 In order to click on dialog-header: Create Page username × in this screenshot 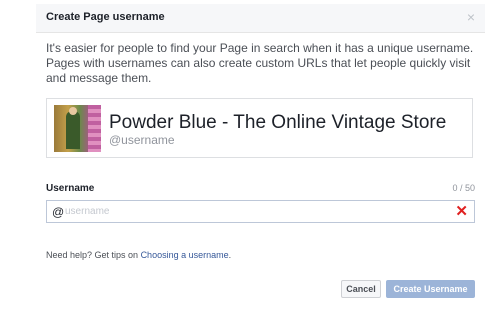, I will do `click(260, 18)`.